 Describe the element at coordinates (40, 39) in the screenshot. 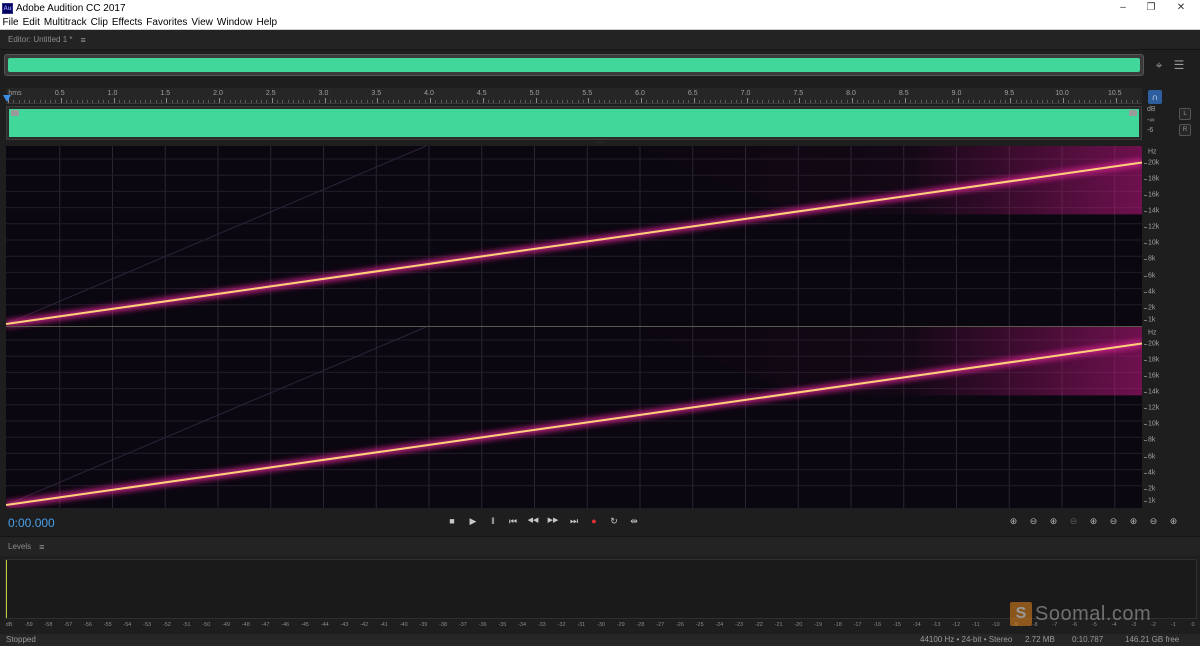

I see `editor-tab: Editor: Untitled 1 *` at that location.